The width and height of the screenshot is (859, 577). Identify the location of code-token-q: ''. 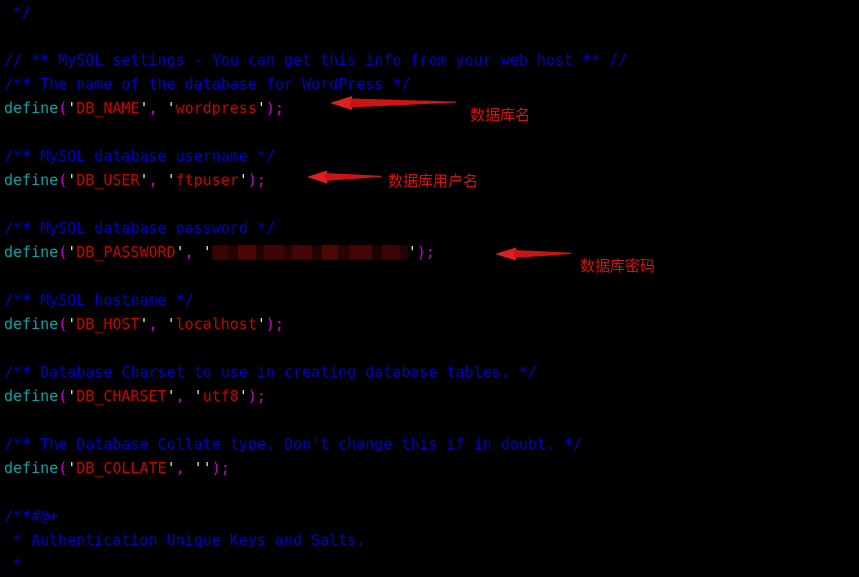
(202, 468).